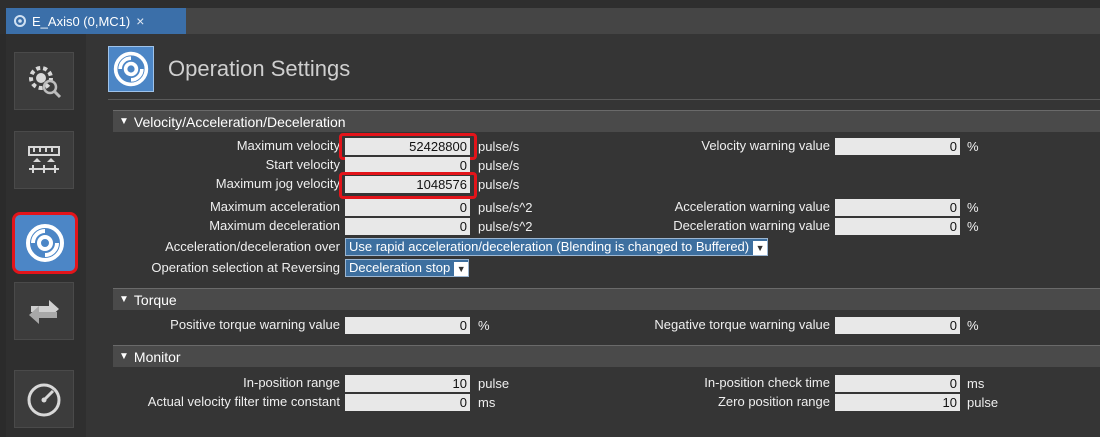 Image resolution: width=1100 pixels, height=437 pixels. What do you see at coordinates (897, 402) in the screenshot?
I see `zero-position-range-field: 10` at bounding box center [897, 402].